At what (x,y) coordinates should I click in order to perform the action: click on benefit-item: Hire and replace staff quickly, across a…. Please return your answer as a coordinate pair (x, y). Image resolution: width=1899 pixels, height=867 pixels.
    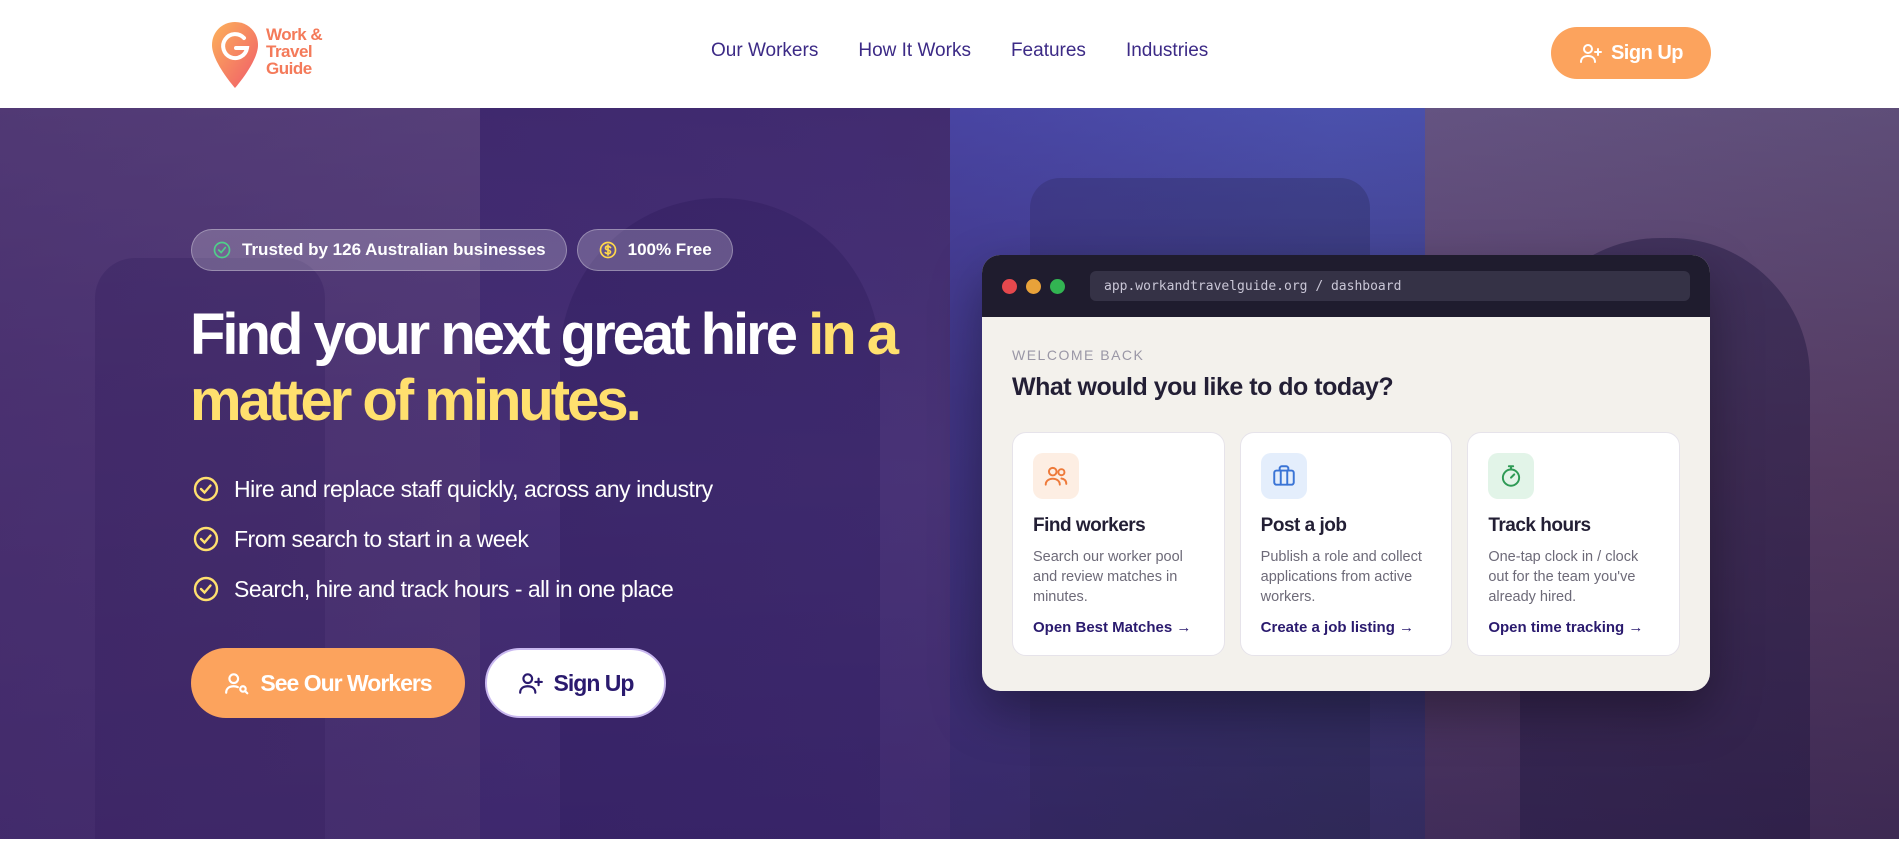
    Looking at the image, I should click on (452, 489).